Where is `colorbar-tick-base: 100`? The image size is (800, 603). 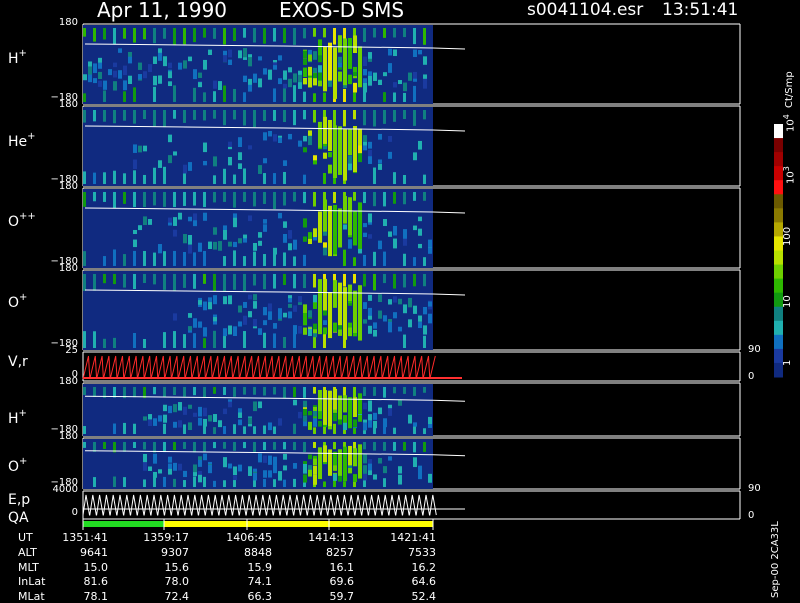
colorbar-tick-base: 100 is located at coordinates (787, 236).